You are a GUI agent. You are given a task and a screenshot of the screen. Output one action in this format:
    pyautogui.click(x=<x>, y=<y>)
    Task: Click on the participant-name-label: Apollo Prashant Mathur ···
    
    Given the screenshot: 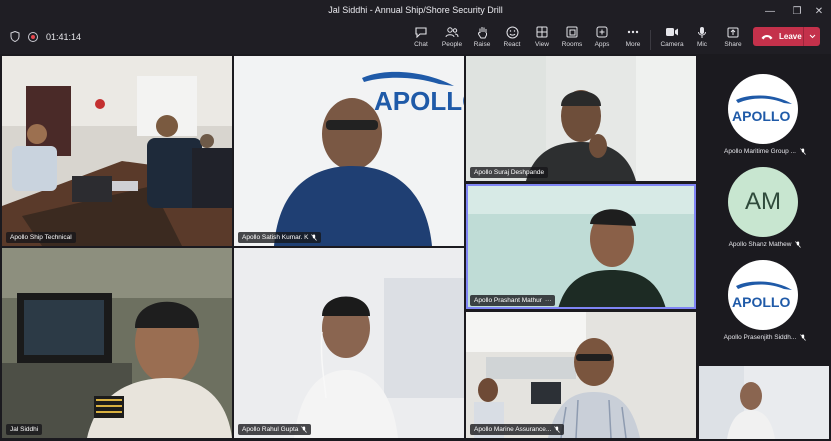 What is the action you would take?
    pyautogui.click(x=513, y=300)
    